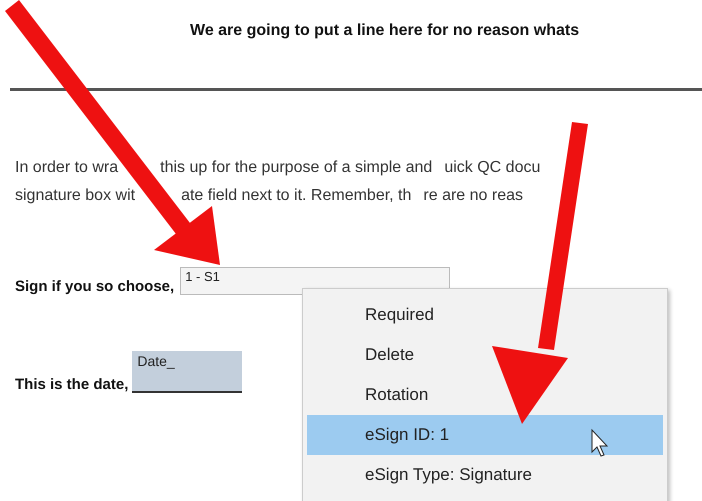 This screenshot has height=501, width=702. I want to click on date-field: Date_, so click(187, 371).